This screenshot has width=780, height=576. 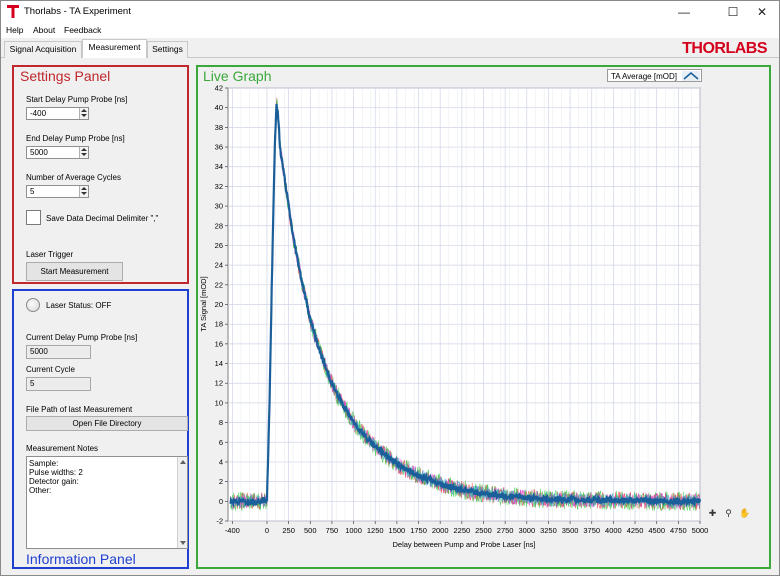 I want to click on notes-line: Other:, so click(x=40, y=490).